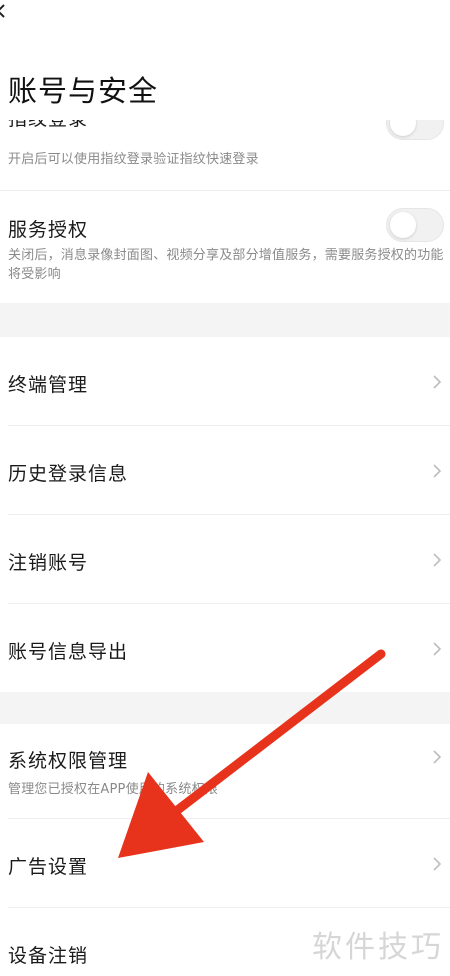 The height and width of the screenshot is (976, 450). I want to click on list-item-system-permissions: 系统权限管理 管理您已授权在APP使用的系统权限, so click(225, 771).